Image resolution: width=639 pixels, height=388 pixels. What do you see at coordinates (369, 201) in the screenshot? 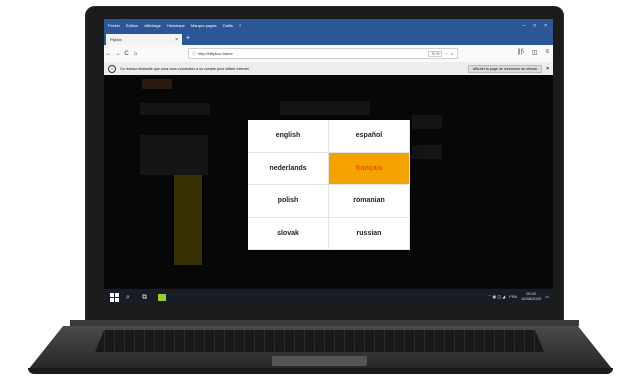
I see `language-option-romanian: romanian` at bounding box center [369, 201].